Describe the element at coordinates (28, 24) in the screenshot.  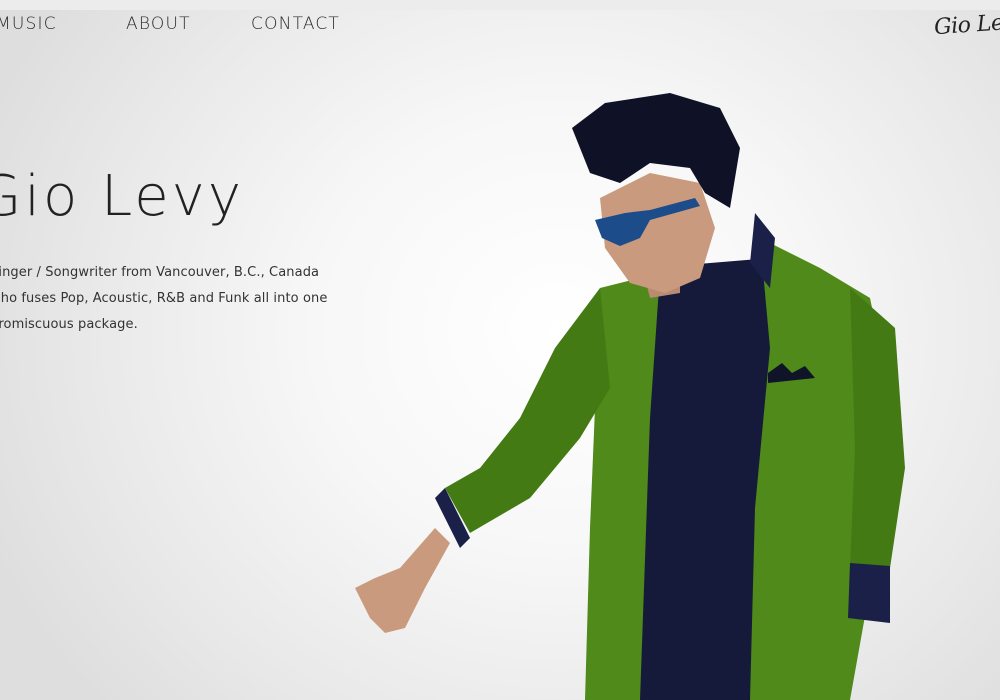
I see `nav-music: MUSIC` at that location.